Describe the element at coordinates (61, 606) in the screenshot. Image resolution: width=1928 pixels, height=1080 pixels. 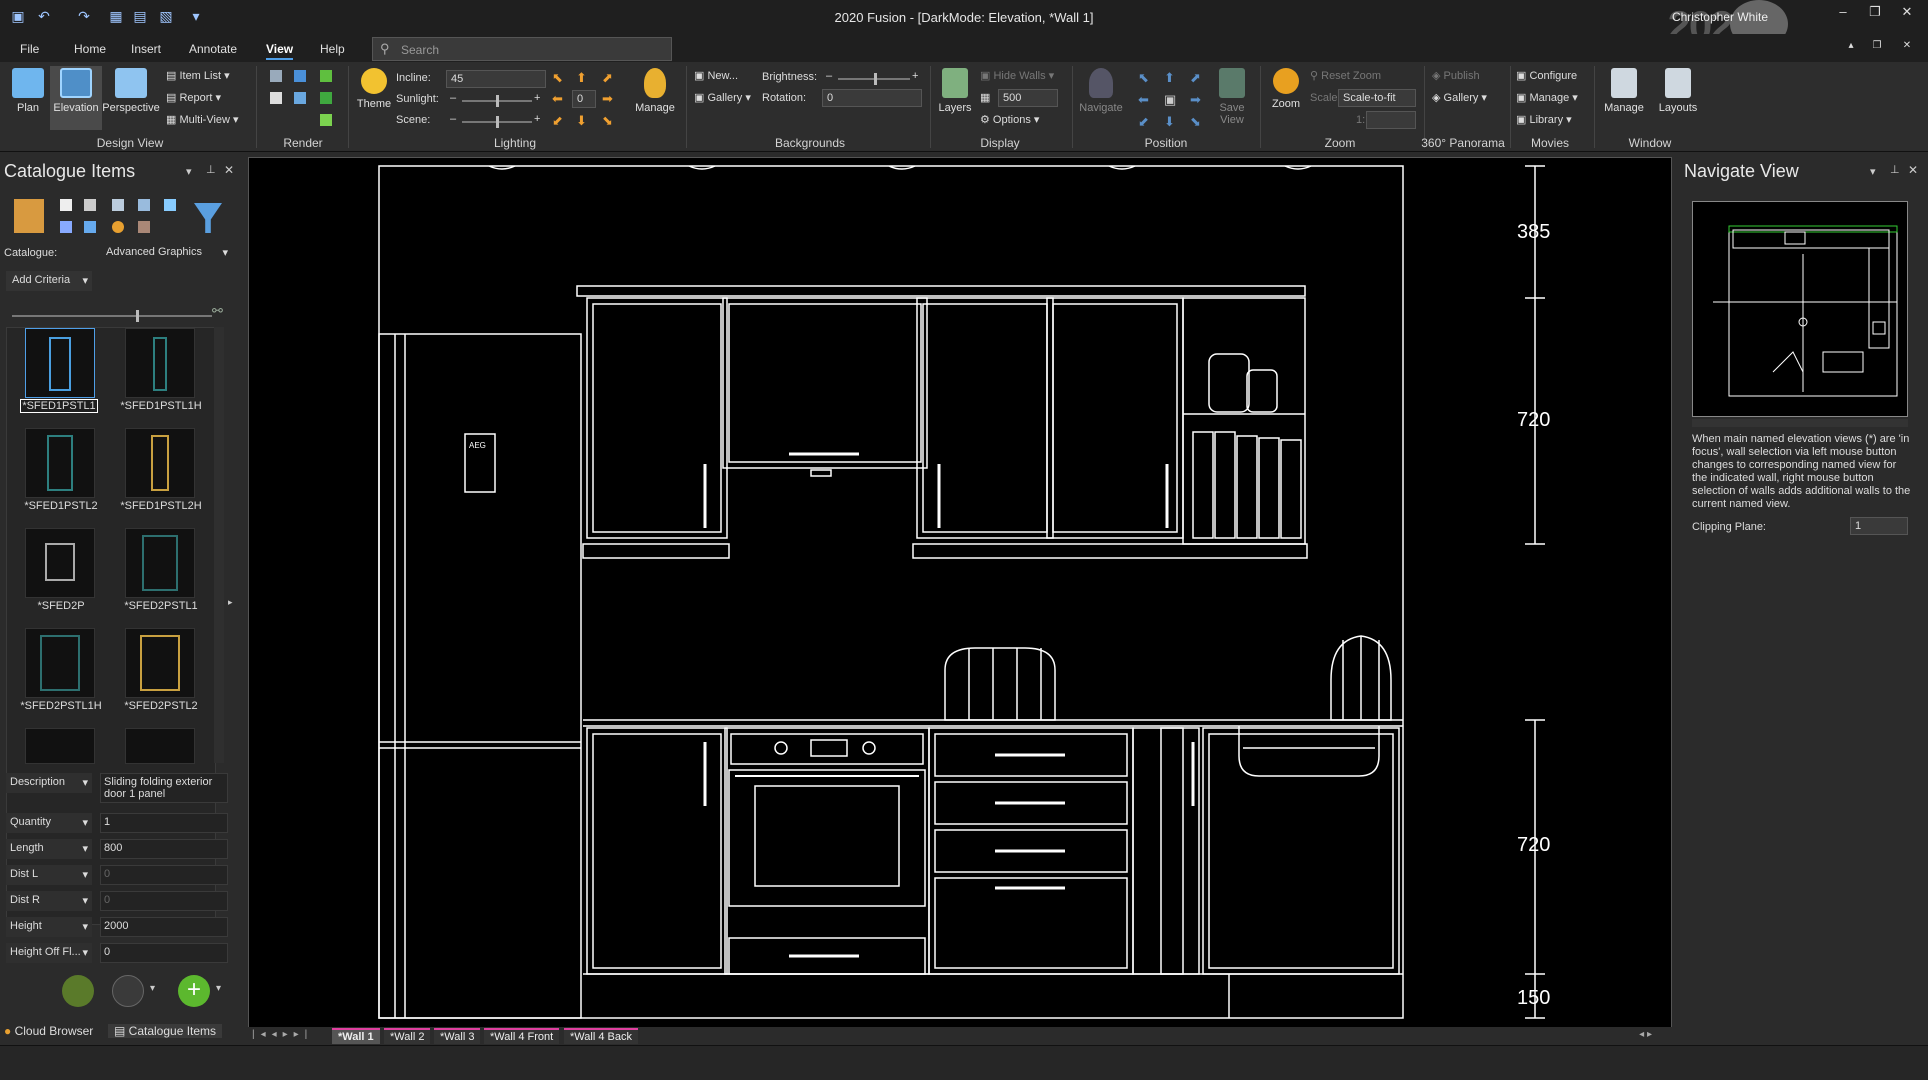
I see `catalogue-item-label: *SFED2P` at that location.